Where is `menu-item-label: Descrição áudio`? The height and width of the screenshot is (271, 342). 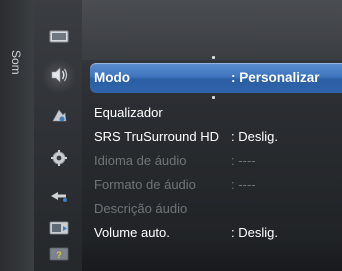 menu-item-label: Descrição áudio is located at coordinates (141, 208).